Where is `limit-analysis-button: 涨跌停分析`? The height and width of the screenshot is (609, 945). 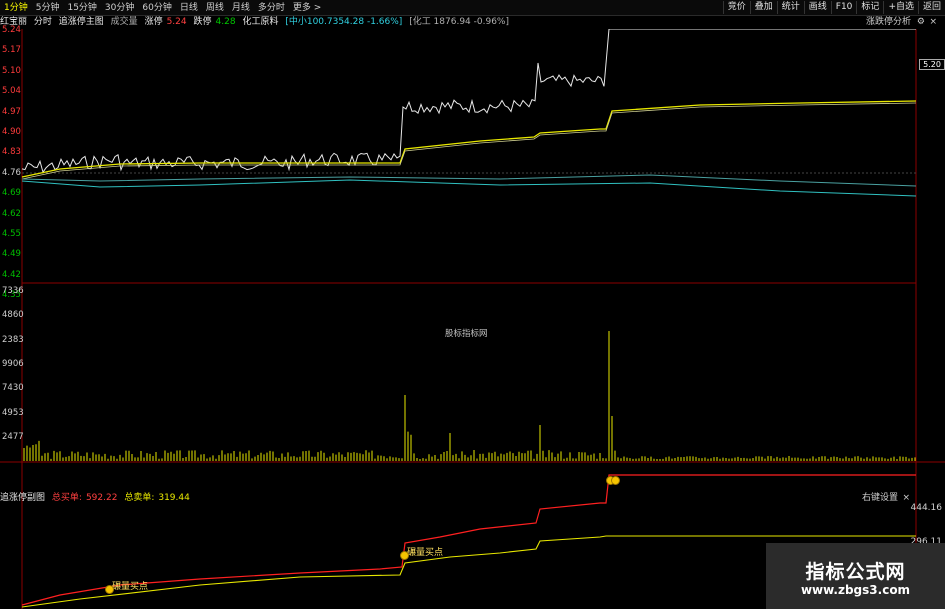 limit-analysis-button: 涨跌停分析 is located at coordinates (888, 22).